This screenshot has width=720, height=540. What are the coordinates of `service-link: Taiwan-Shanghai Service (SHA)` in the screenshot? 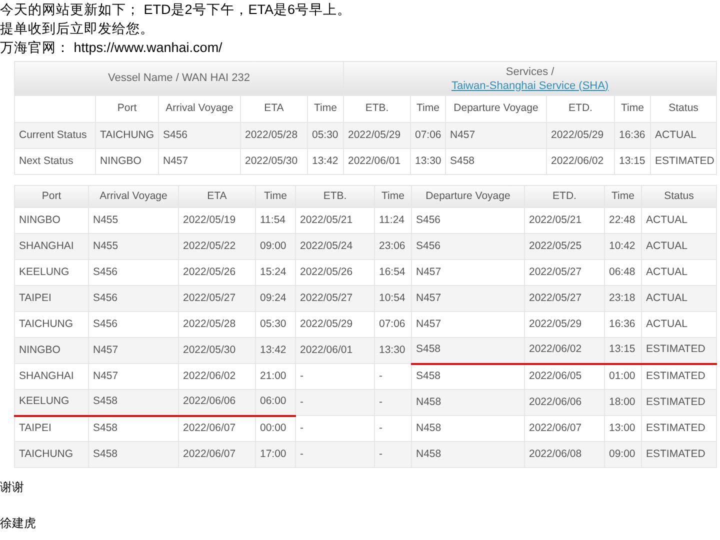 It's located at (530, 85).